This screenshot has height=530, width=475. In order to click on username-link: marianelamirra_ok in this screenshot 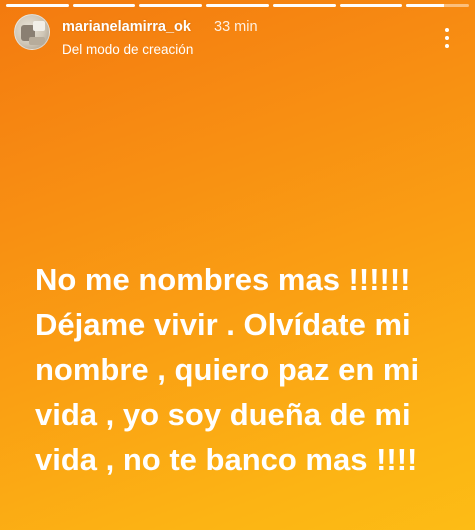, I will do `click(126, 27)`.